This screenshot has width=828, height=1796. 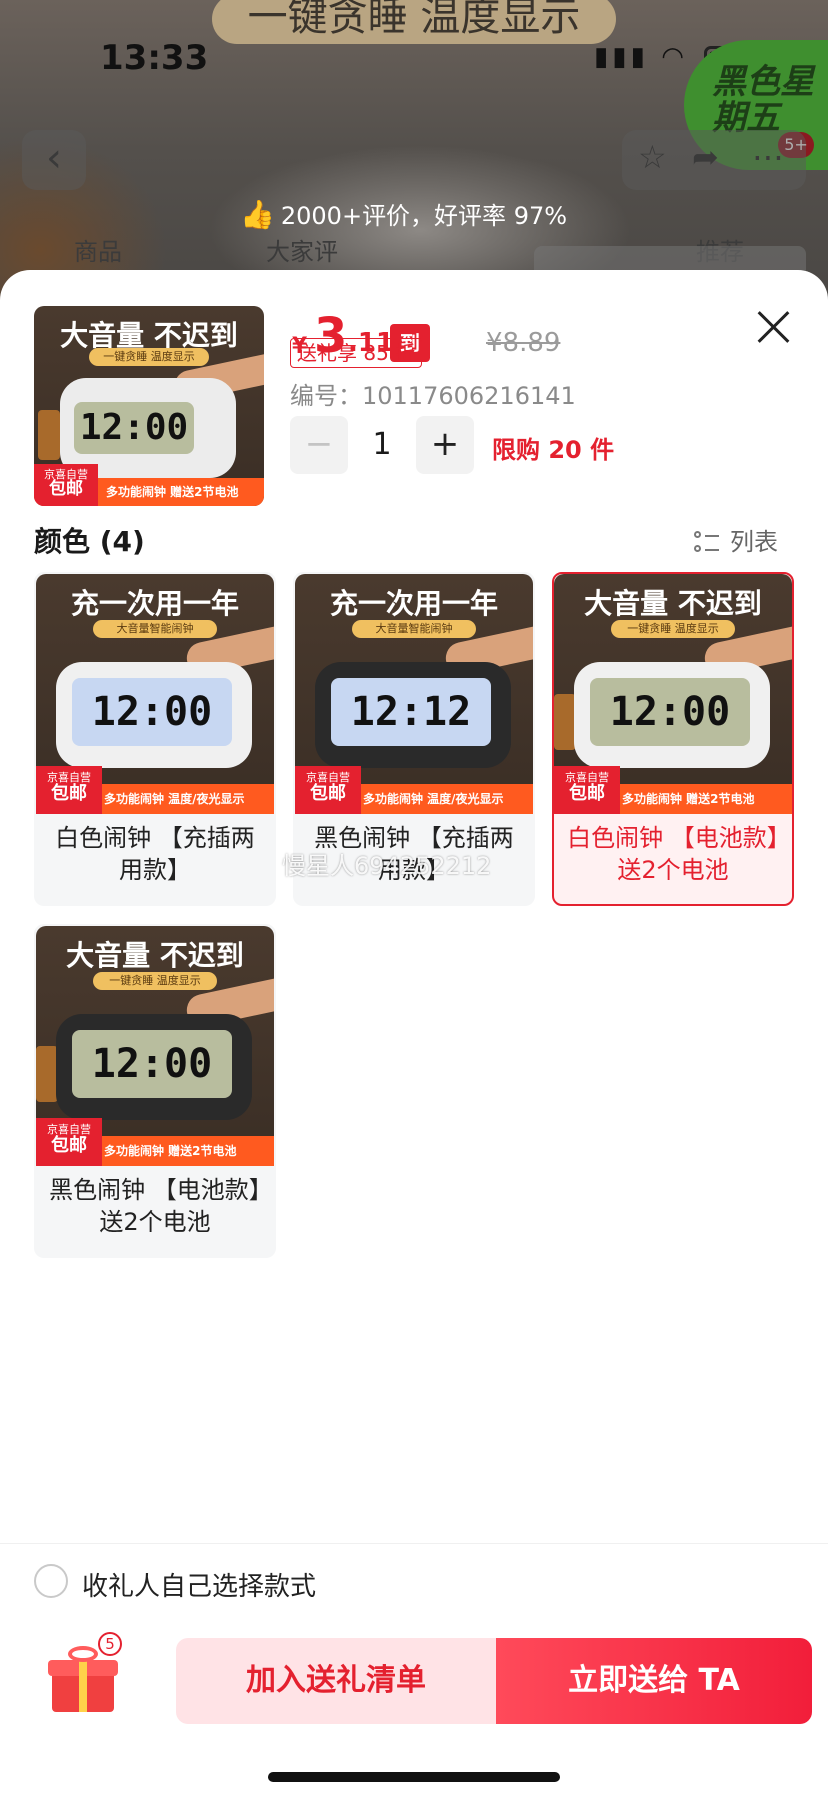 What do you see at coordinates (708, 543) in the screenshot?
I see `list-icon` at bounding box center [708, 543].